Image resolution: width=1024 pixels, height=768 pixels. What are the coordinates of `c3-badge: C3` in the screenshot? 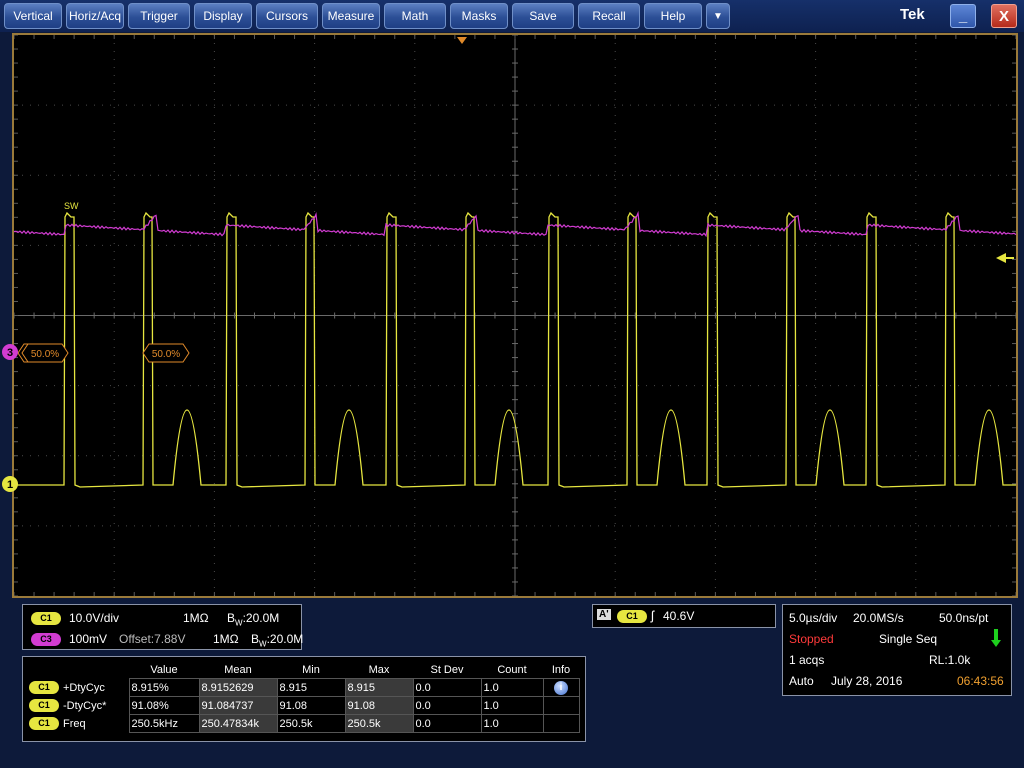 It's located at (46, 639).